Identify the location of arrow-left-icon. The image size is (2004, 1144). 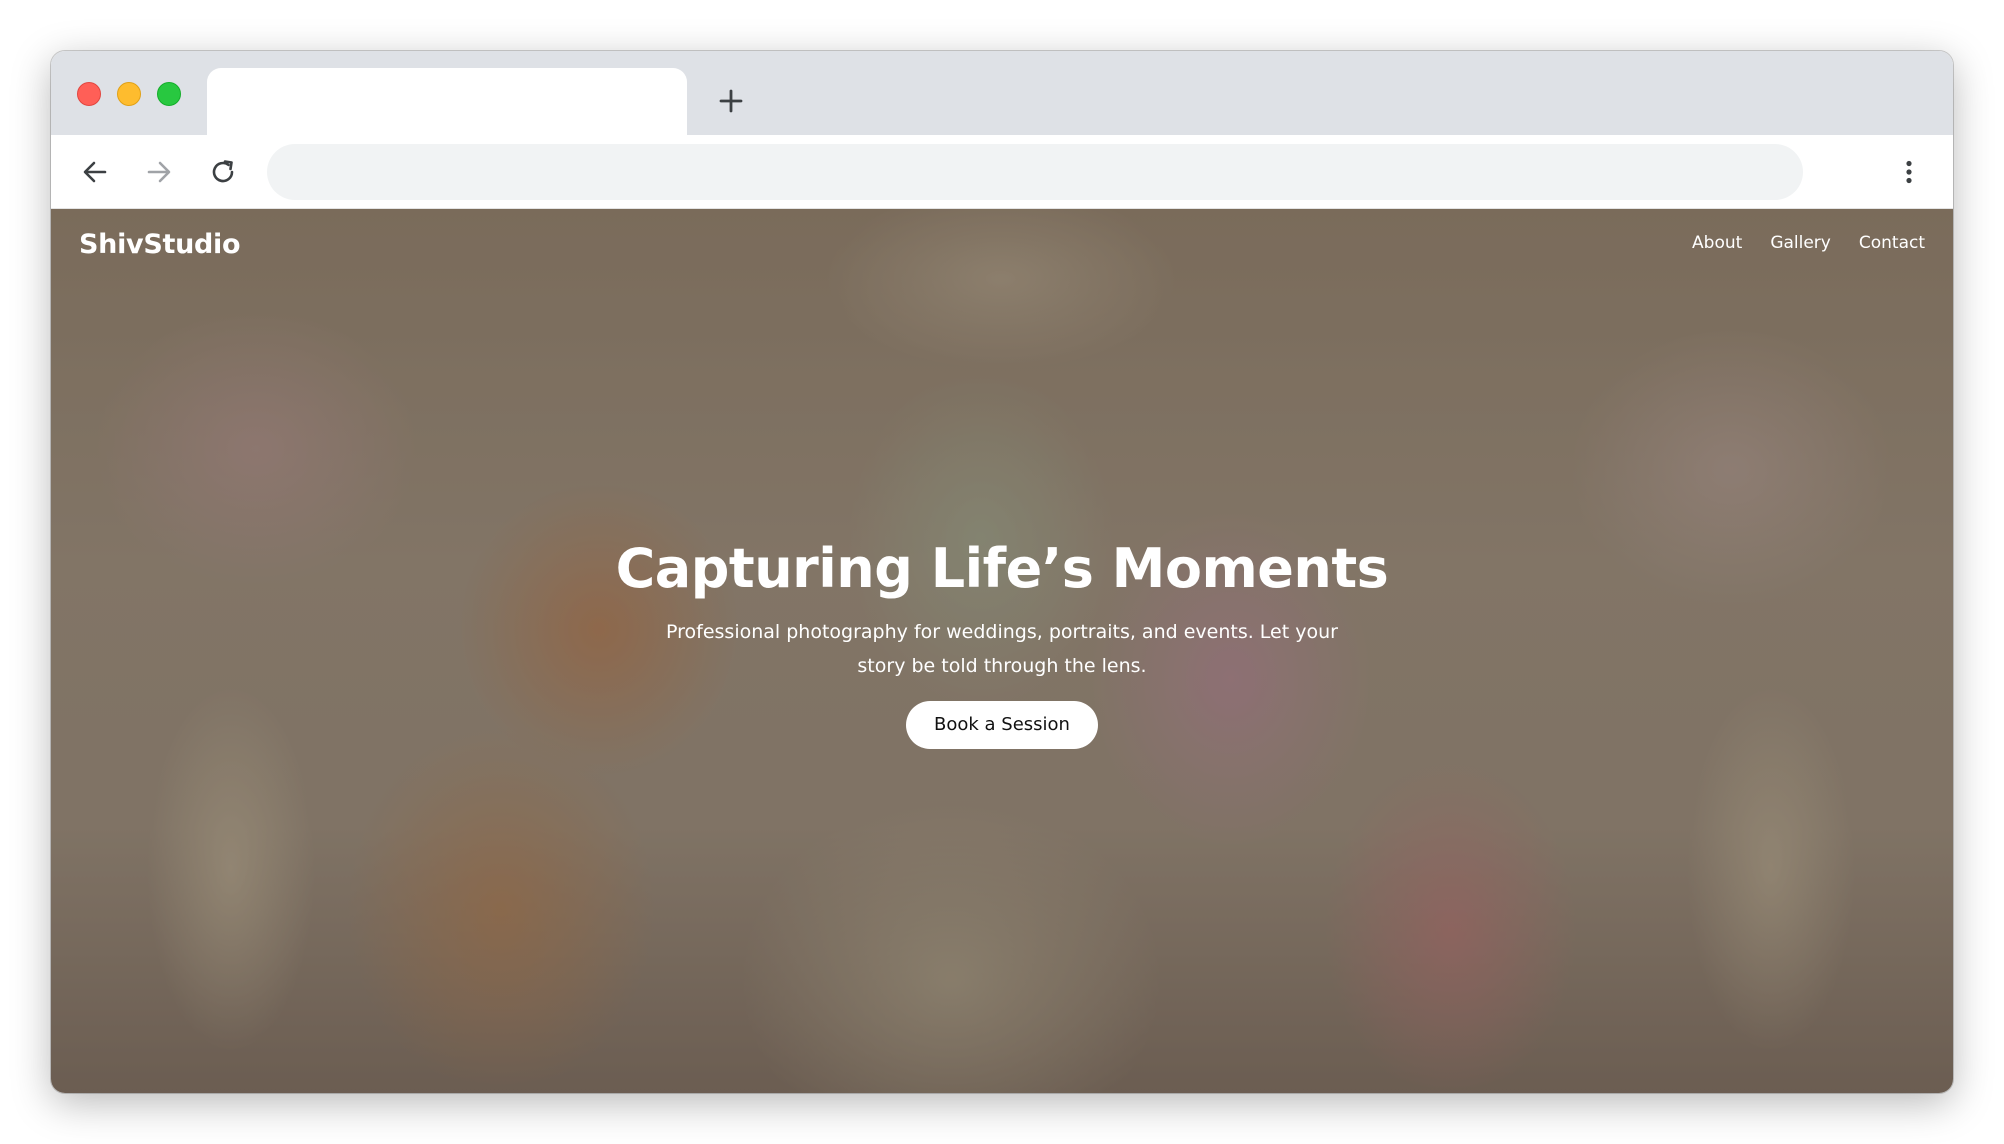
(95, 172).